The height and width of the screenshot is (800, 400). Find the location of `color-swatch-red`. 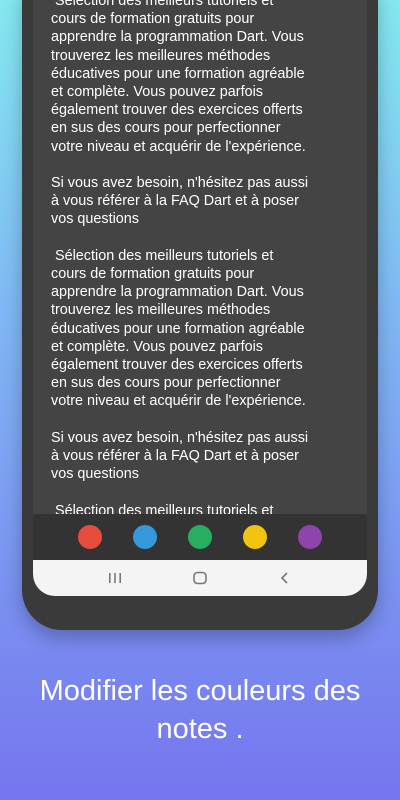

color-swatch-red is located at coordinates (90, 537).